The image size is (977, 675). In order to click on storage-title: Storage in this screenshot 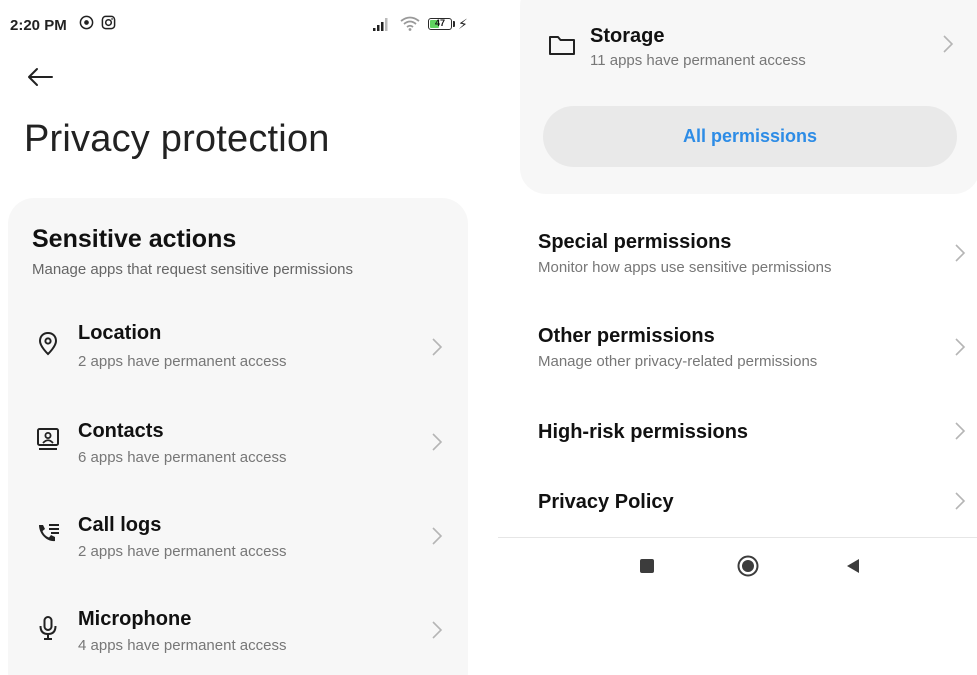, I will do `click(627, 36)`.